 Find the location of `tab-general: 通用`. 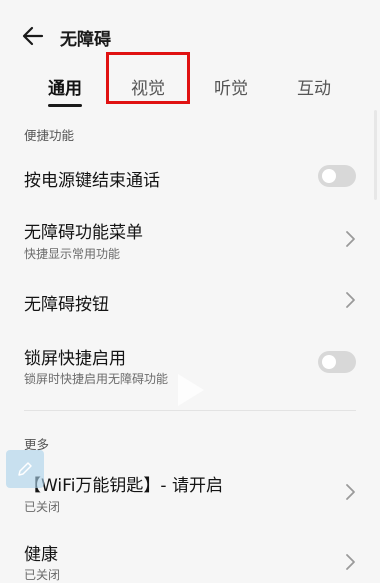

tab-general: 通用 is located at coordinates (65, 86).